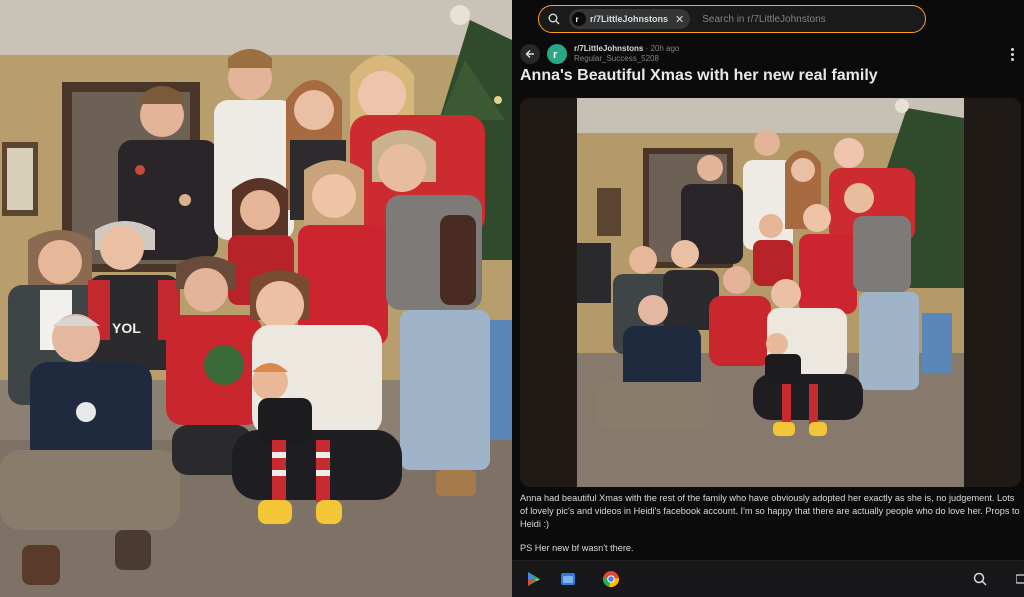 The height and width of the screenshot is (597, 1024). I want to click on subreddit-chip-icon: r, so click(579, 19).